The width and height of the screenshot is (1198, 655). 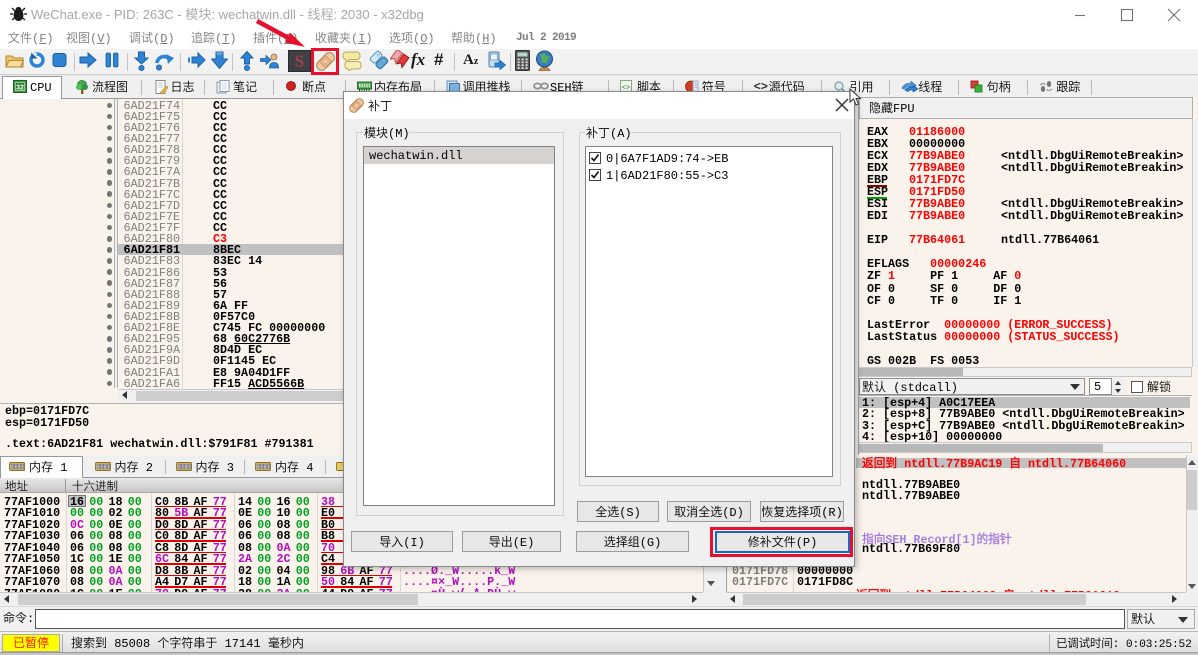 I want to click on svg-text: 32, so click(x=20, y=88).